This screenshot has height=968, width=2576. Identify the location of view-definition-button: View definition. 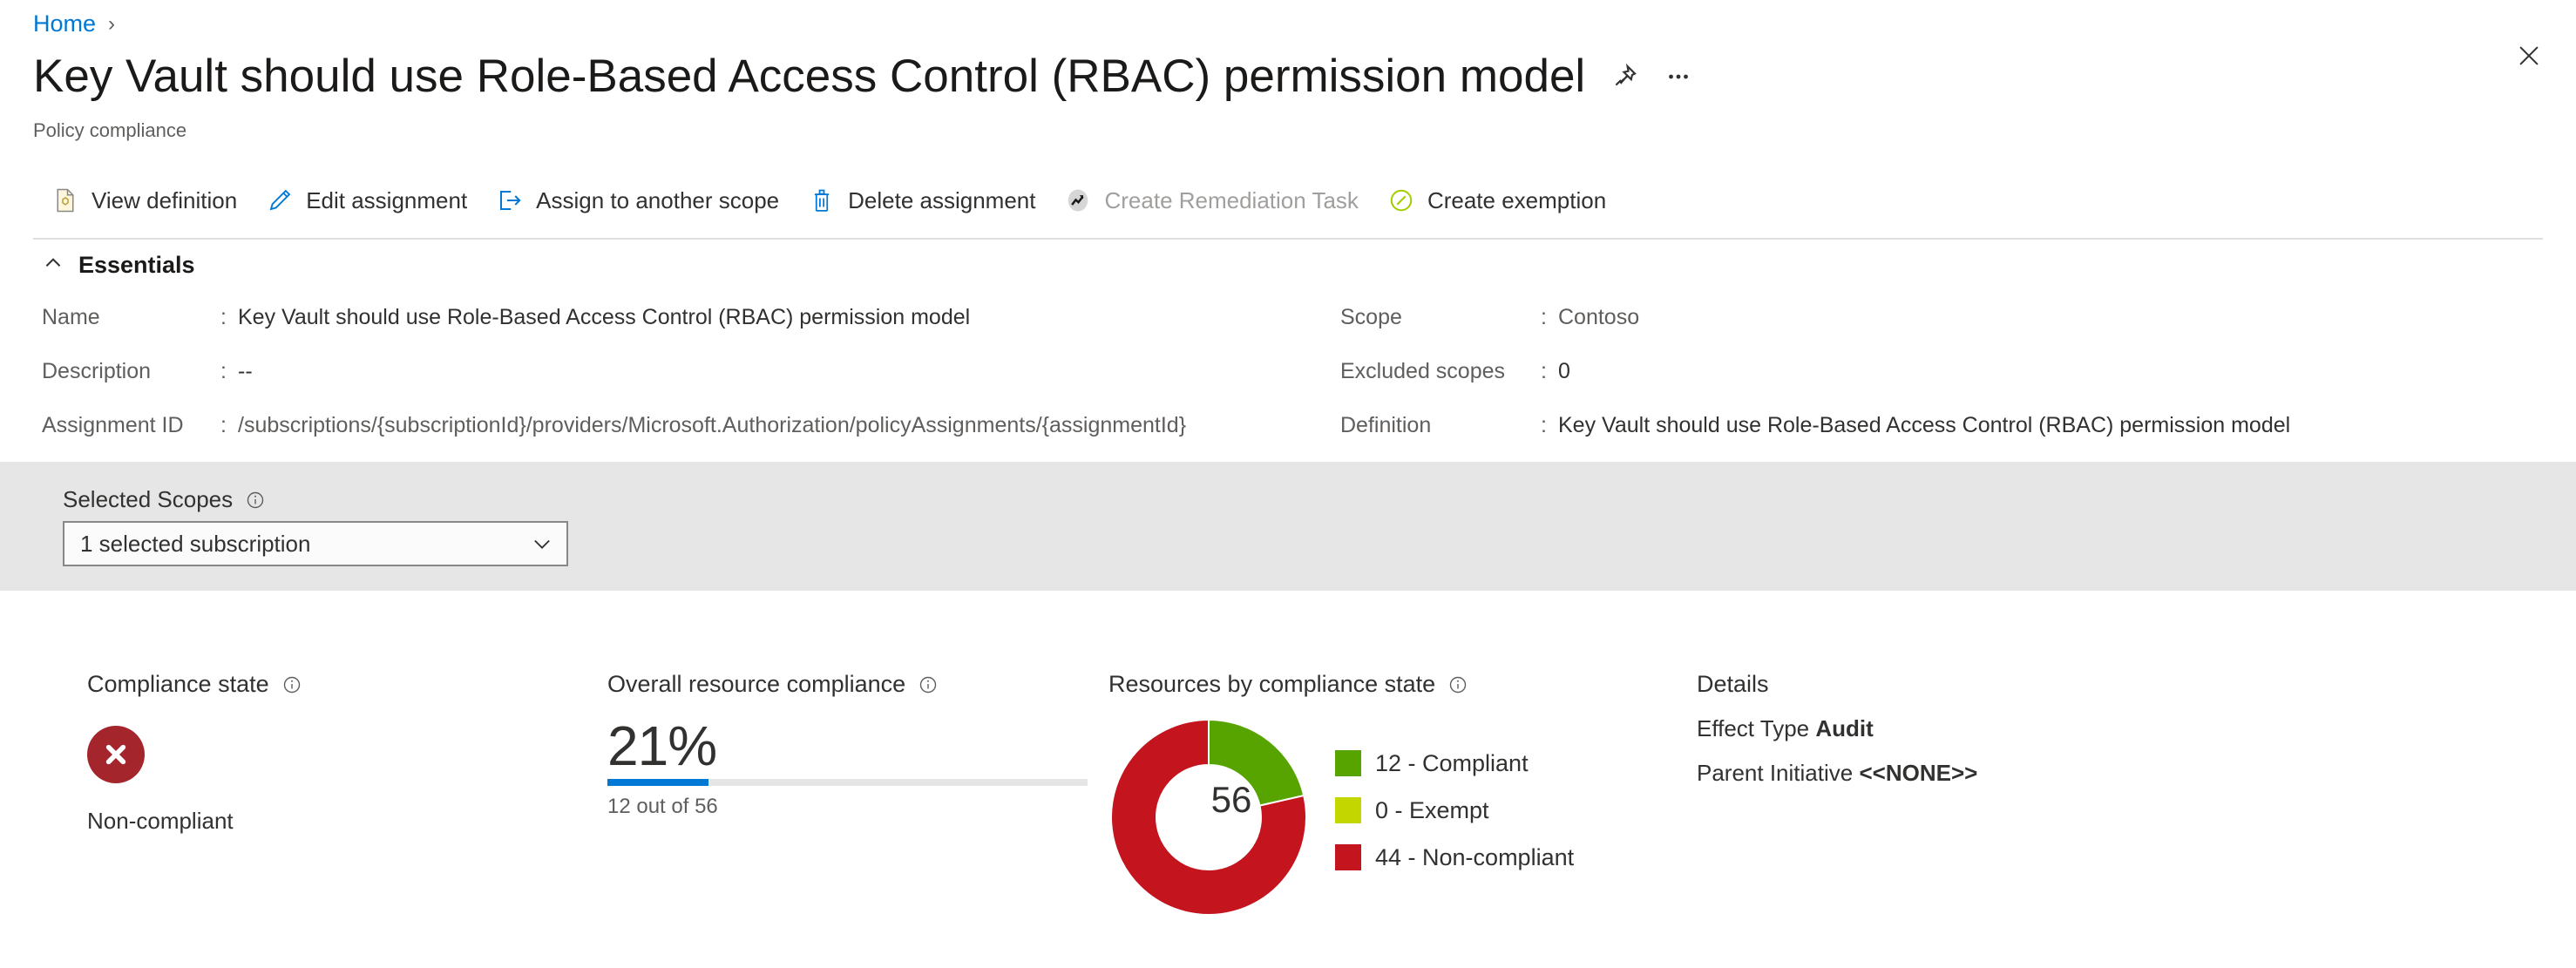
(149, 200).